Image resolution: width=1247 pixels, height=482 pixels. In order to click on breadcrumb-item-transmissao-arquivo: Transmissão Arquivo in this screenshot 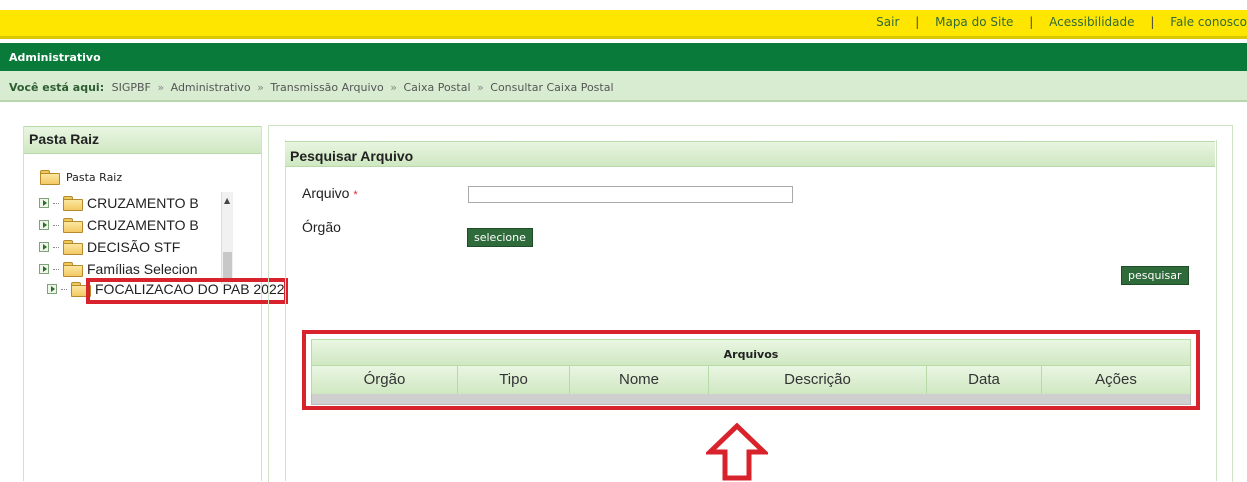, I will do `click(326, 87)`.